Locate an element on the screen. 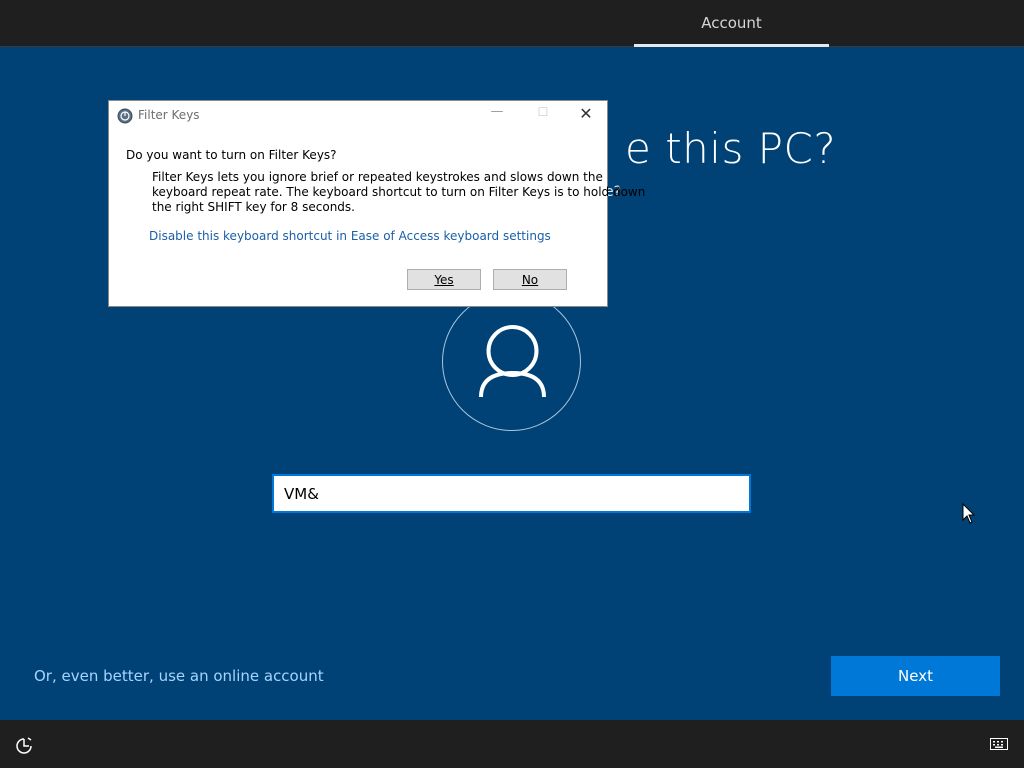 The width and height of the screenshot is (1024, 768). dialog-question: Do you want to turn on Filter Keys? is located at coordinates (231, 155).